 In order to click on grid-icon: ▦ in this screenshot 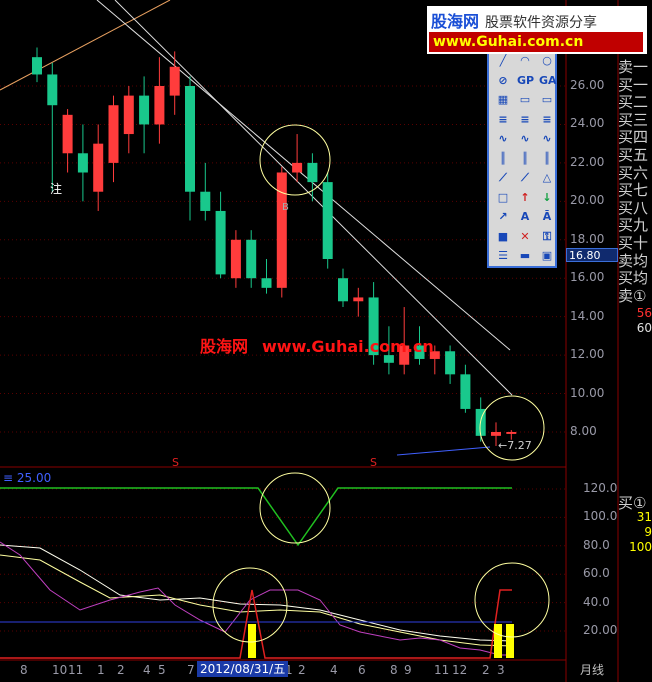, I will do `click(503, 100)`.